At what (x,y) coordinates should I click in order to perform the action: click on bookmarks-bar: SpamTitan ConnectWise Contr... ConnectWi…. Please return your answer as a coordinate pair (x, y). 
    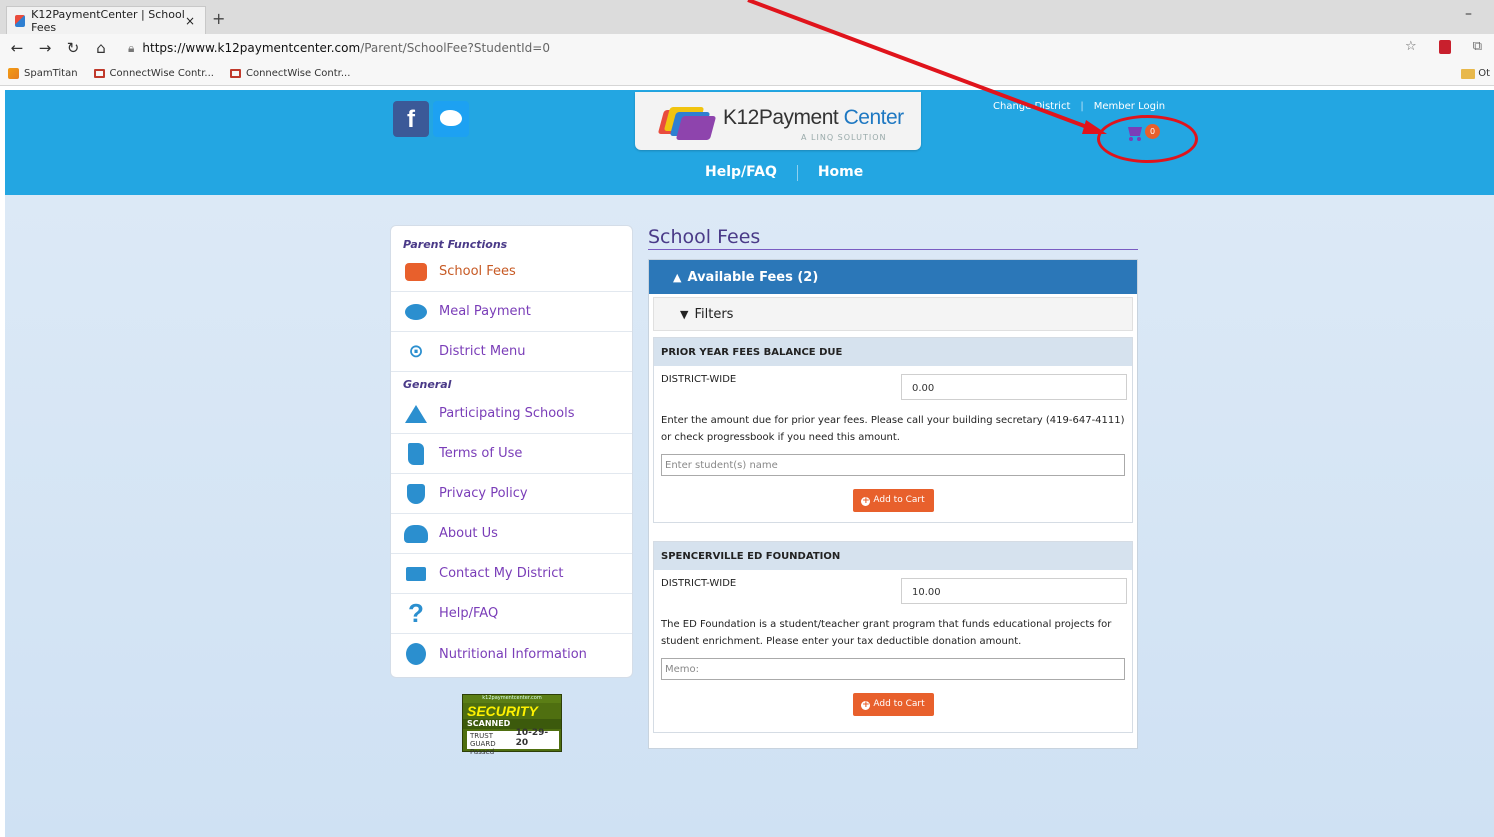
    Looking at the image, I should click on (747, 74).